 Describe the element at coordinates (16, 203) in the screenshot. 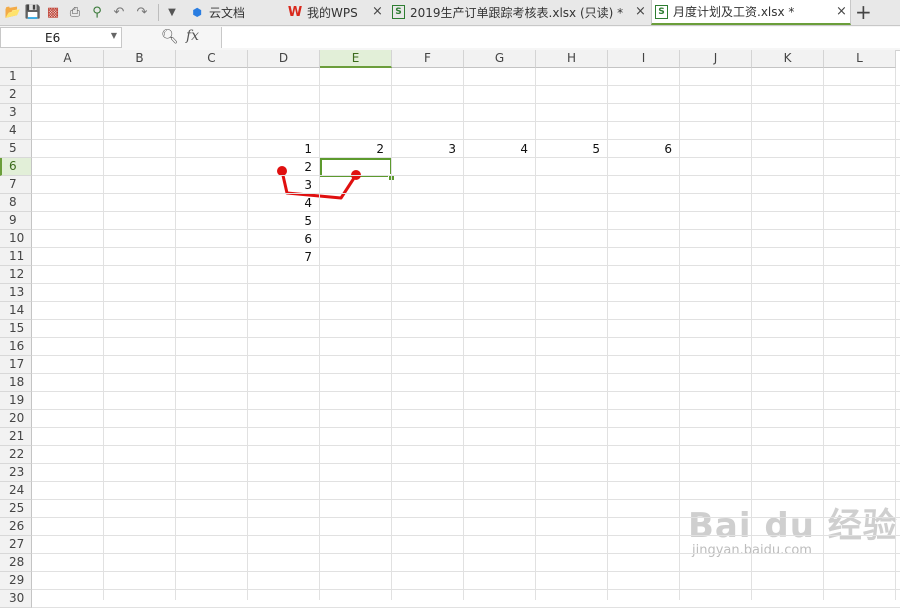

I see `row-header-8: 8` at that location.